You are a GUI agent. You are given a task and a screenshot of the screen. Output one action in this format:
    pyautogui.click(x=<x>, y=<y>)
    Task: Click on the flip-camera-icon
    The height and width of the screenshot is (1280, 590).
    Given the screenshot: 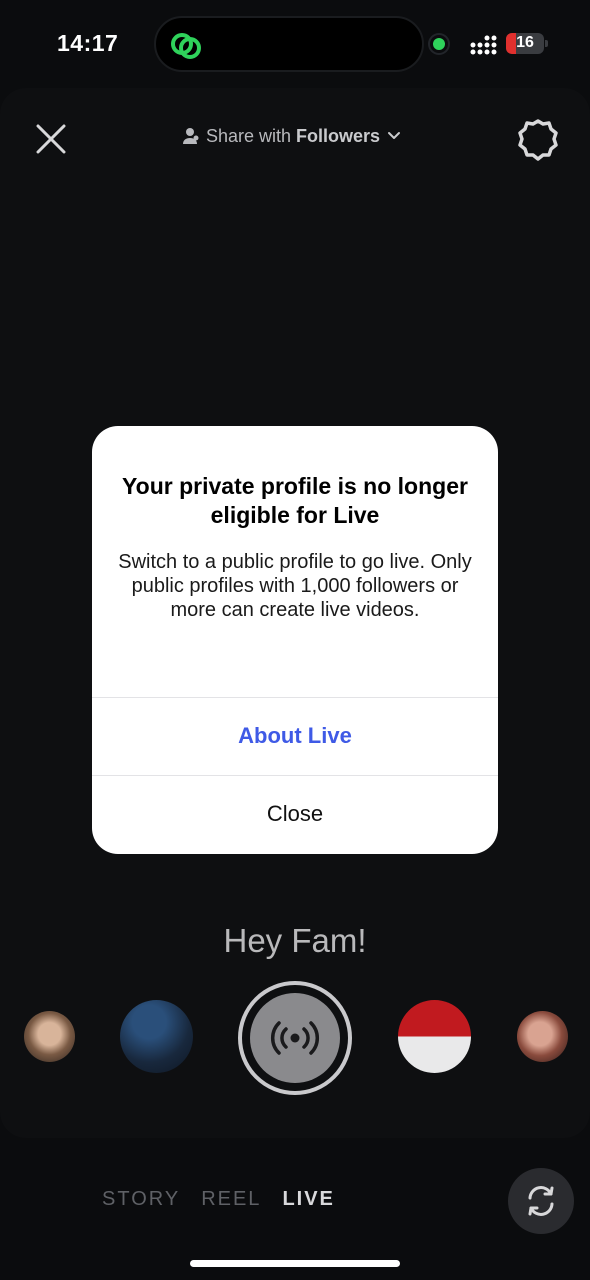 What is the action you would take?
    pyautogui.click(x=541, y=1201)
    